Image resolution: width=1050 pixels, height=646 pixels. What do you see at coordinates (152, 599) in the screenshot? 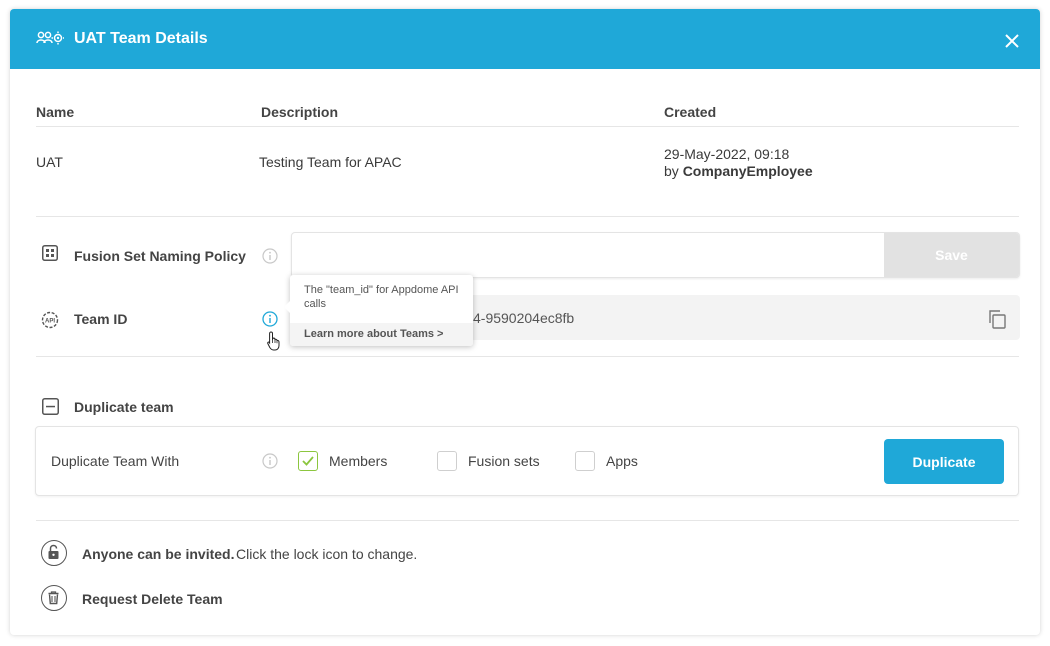
I see `request-delete-team: Request Delete Team` at bounding box center [152, 599].